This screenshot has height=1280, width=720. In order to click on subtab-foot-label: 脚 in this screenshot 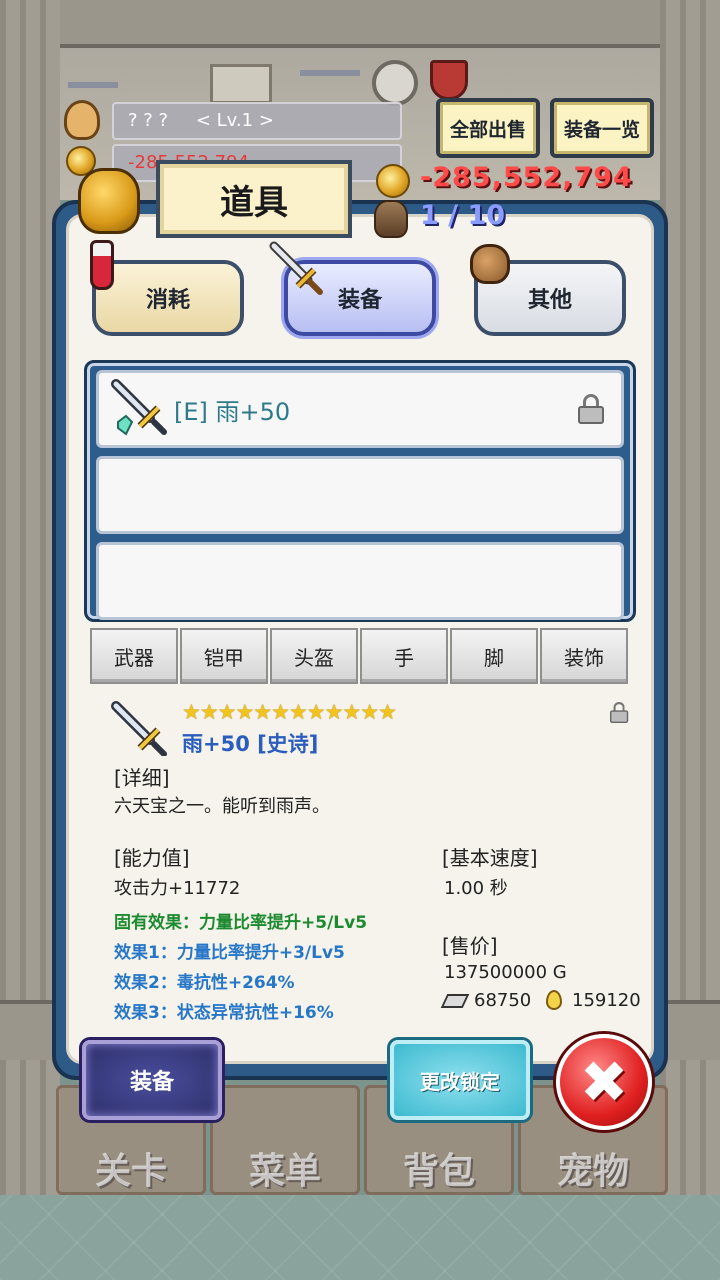, I will do `click(494, 657)`.